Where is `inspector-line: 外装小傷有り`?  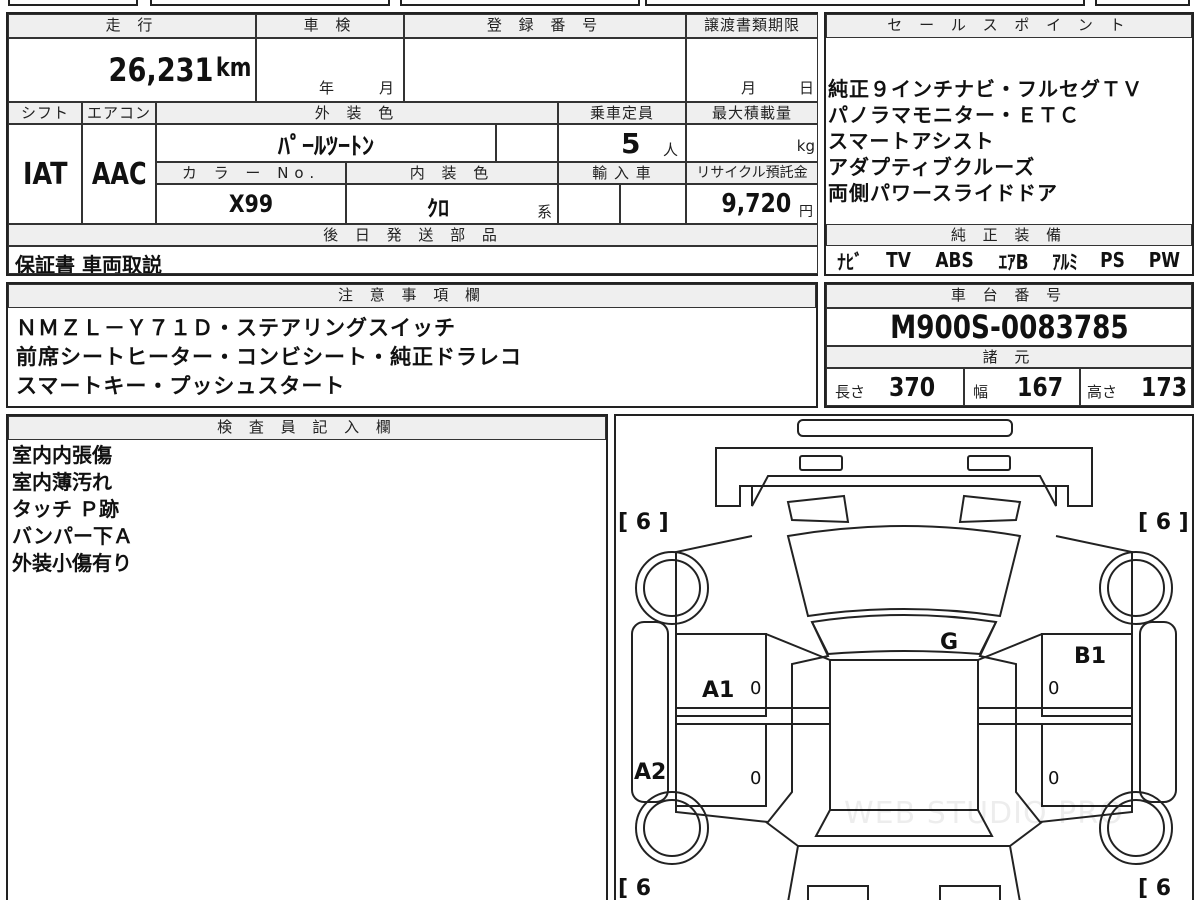
inspector-line: 外装小傷有り is located at coordinates (72, 563).